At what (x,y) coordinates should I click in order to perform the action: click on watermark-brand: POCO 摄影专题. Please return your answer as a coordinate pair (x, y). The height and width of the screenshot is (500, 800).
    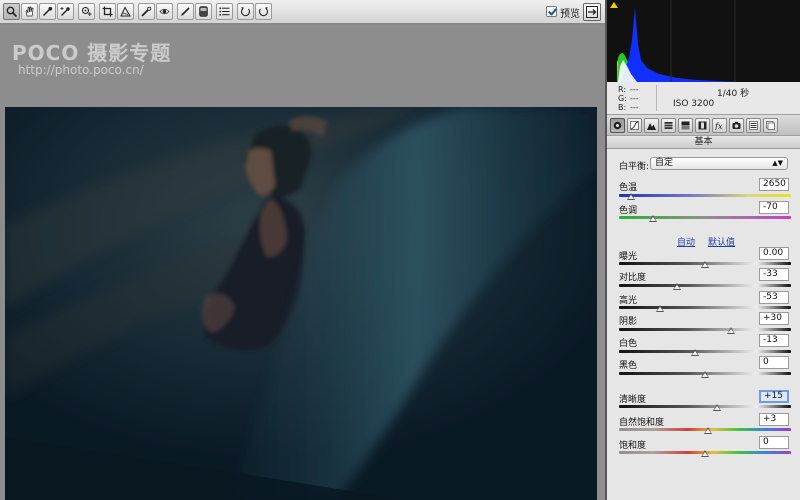
    Looking at the image, I should click on (92, 53).